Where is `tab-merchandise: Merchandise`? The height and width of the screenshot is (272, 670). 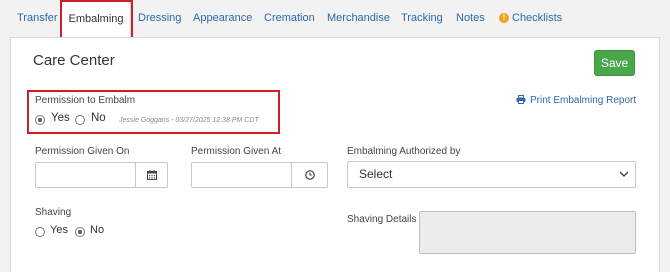
tab-merchandise: Merchandise is located at coordinates (358, 18).